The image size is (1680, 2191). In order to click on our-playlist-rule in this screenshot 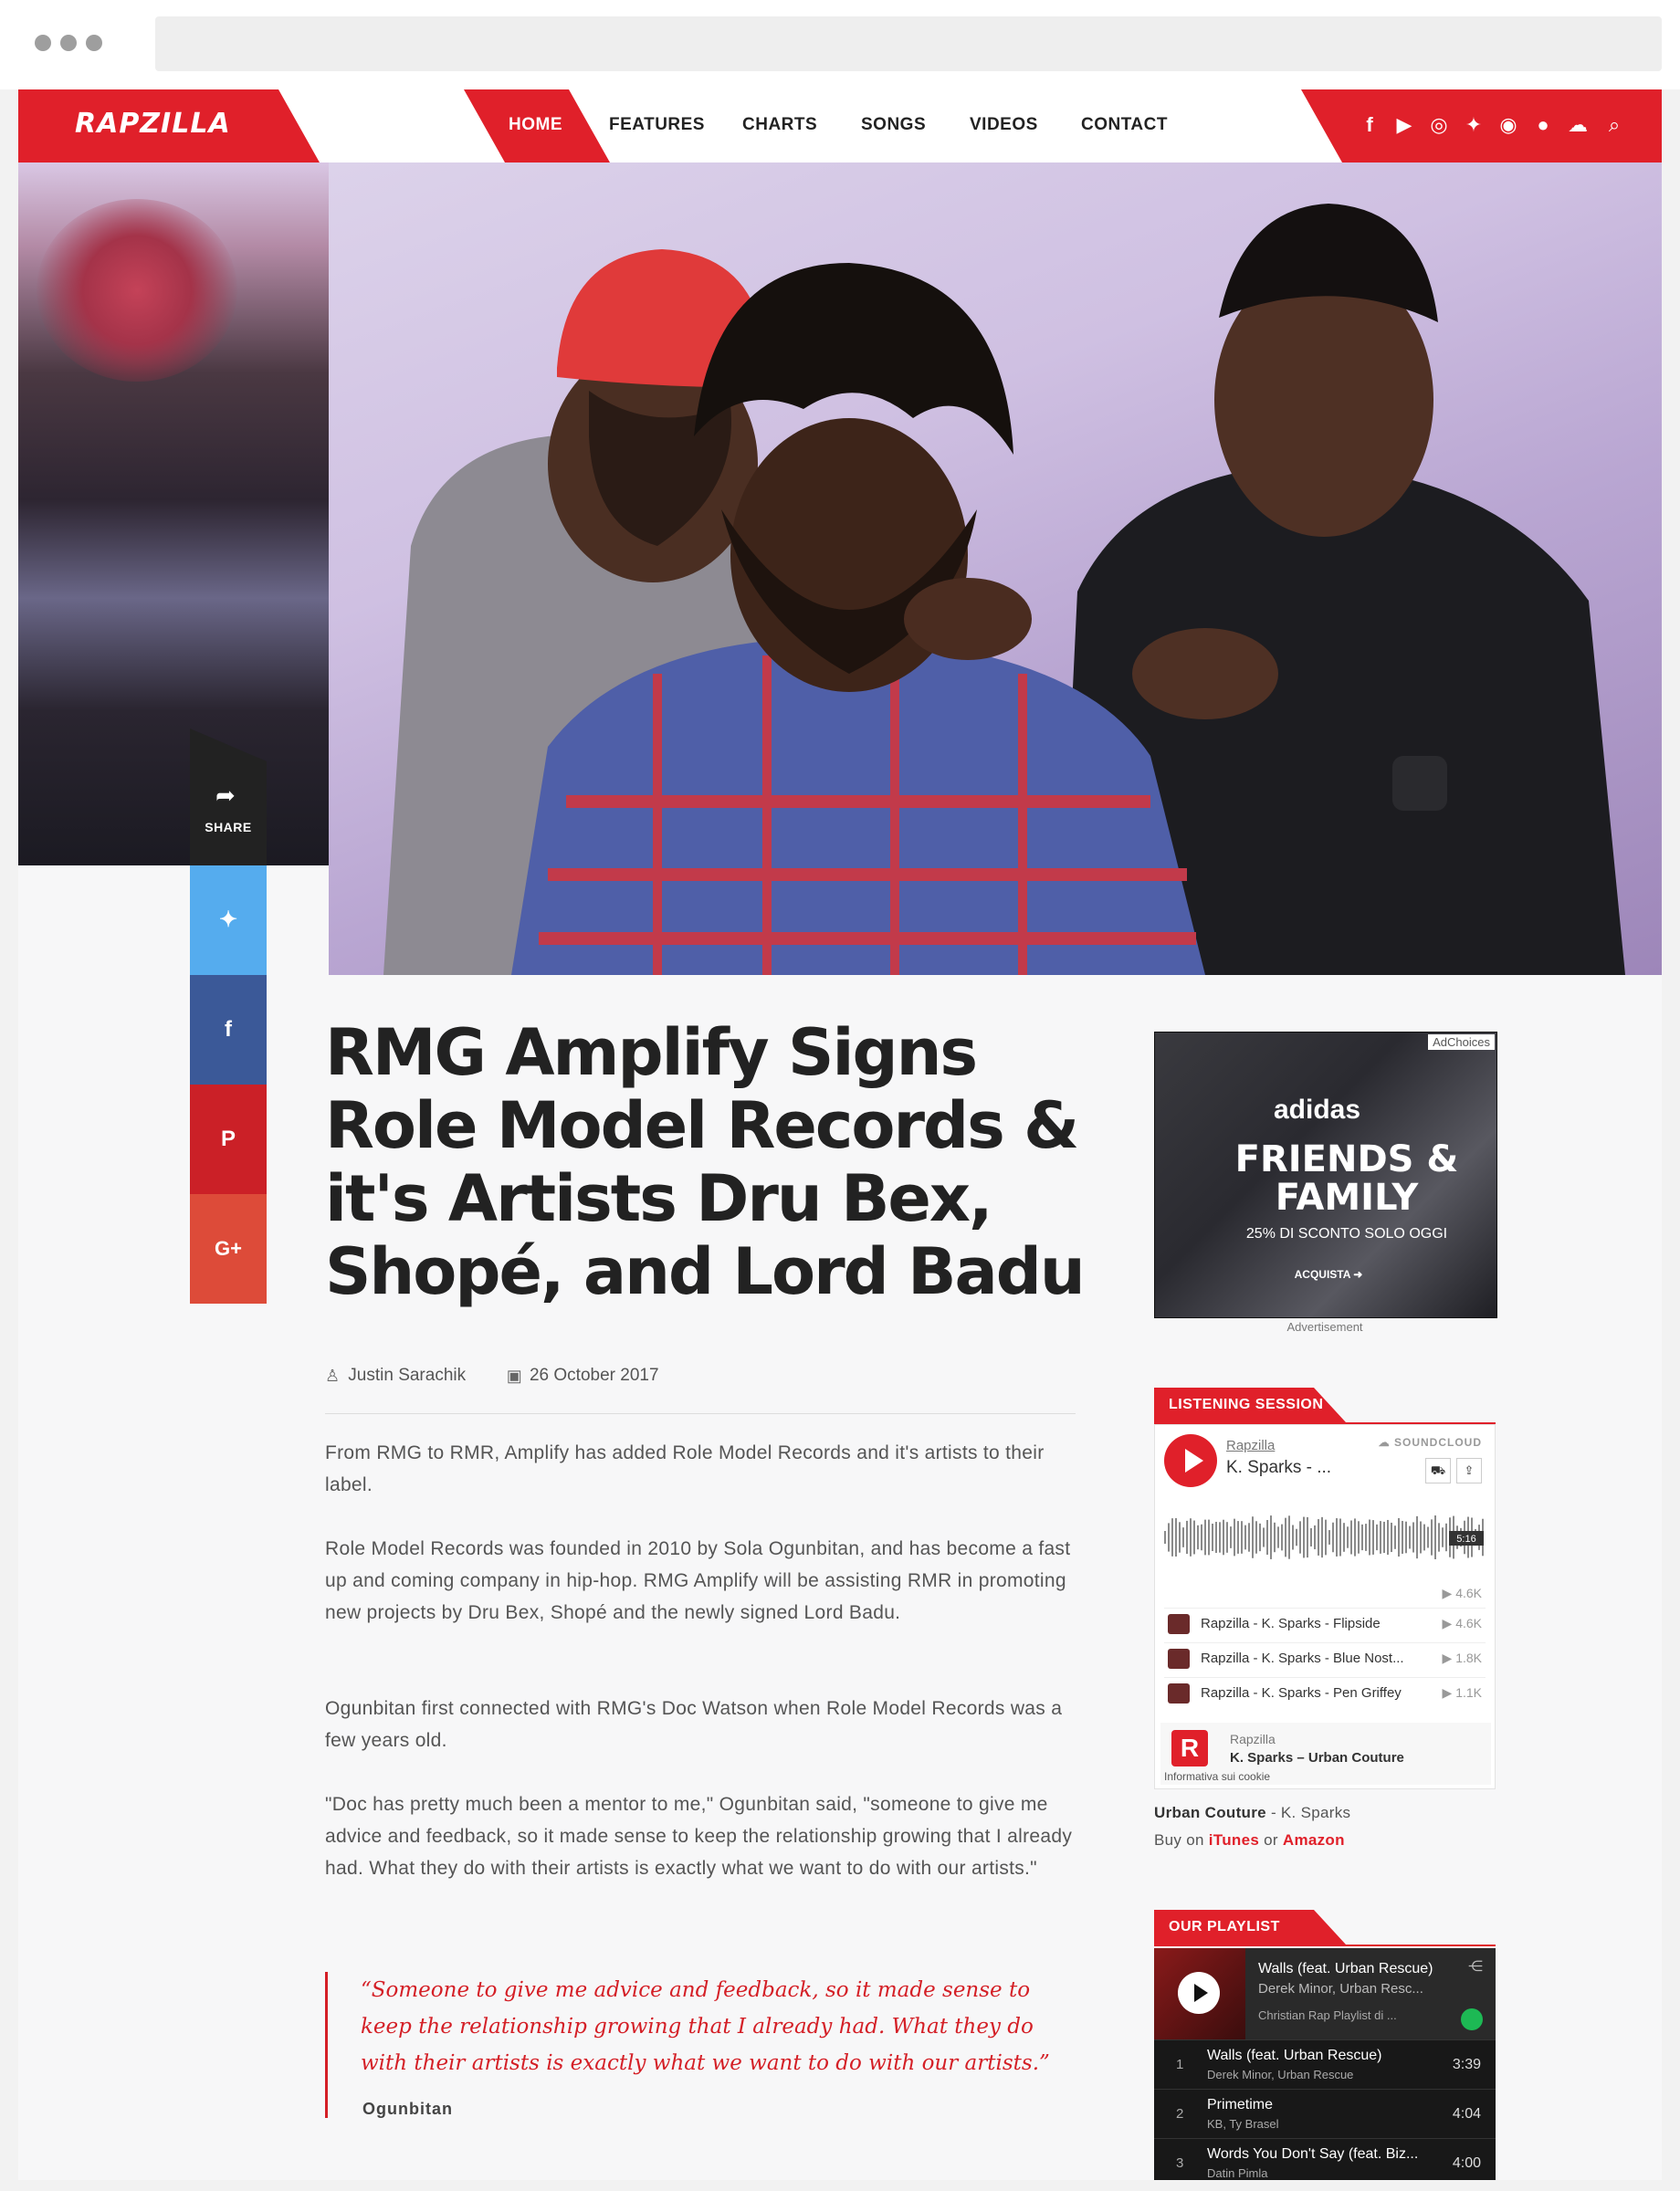, I will do `click(1325, 1945)`.